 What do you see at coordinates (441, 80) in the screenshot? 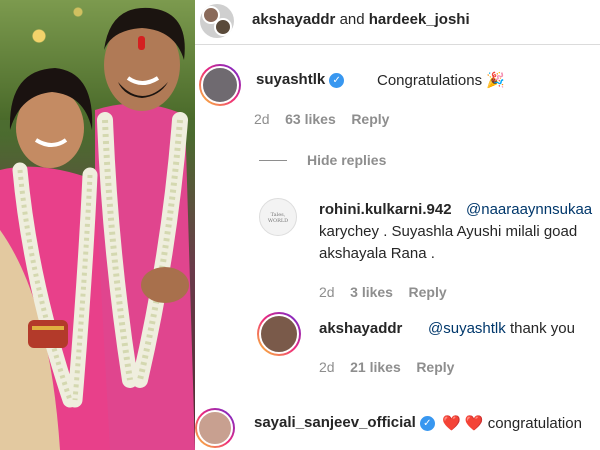
I see `comment-1-text: Congratulations 🎉` at bounding box center [441, 80].